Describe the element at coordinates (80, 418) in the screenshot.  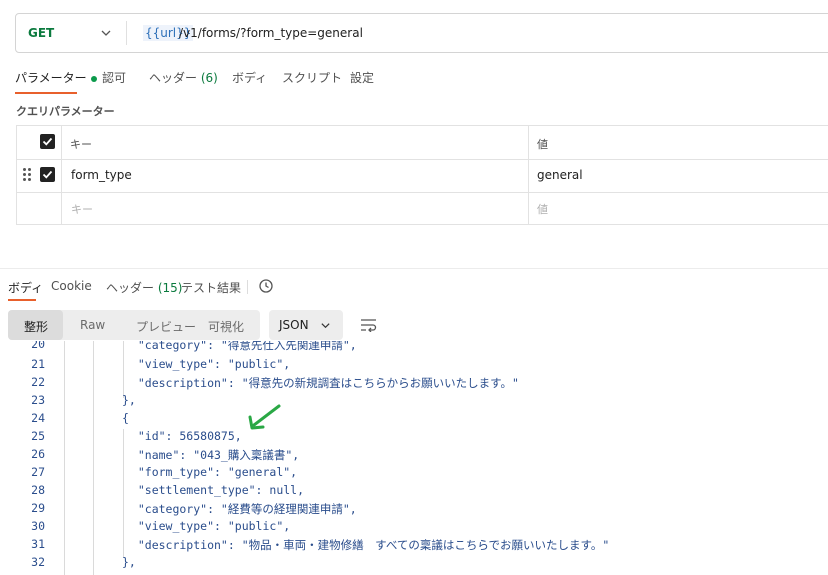
I see `code-line: 24{` at that location.